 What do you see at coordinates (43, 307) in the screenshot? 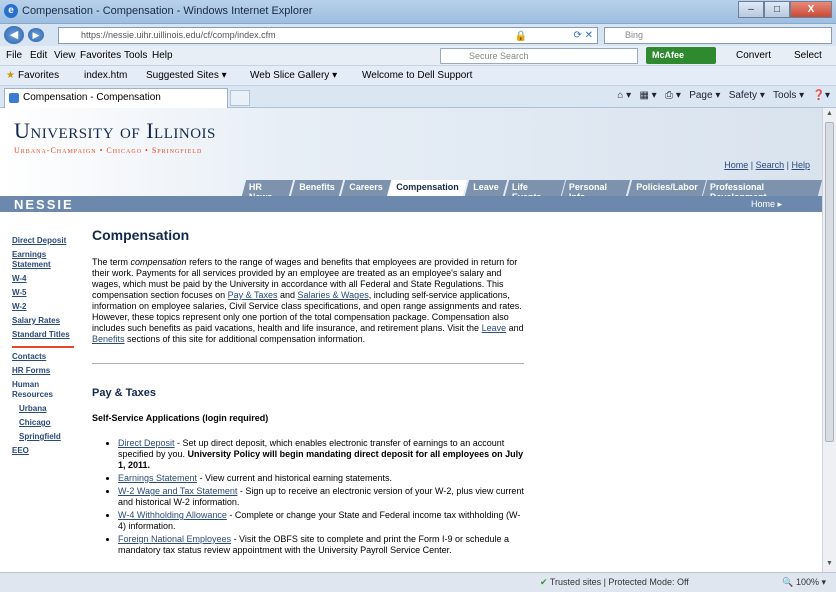
I see `sidebar-item-w2: W-2` at bounding box center [43, 307].